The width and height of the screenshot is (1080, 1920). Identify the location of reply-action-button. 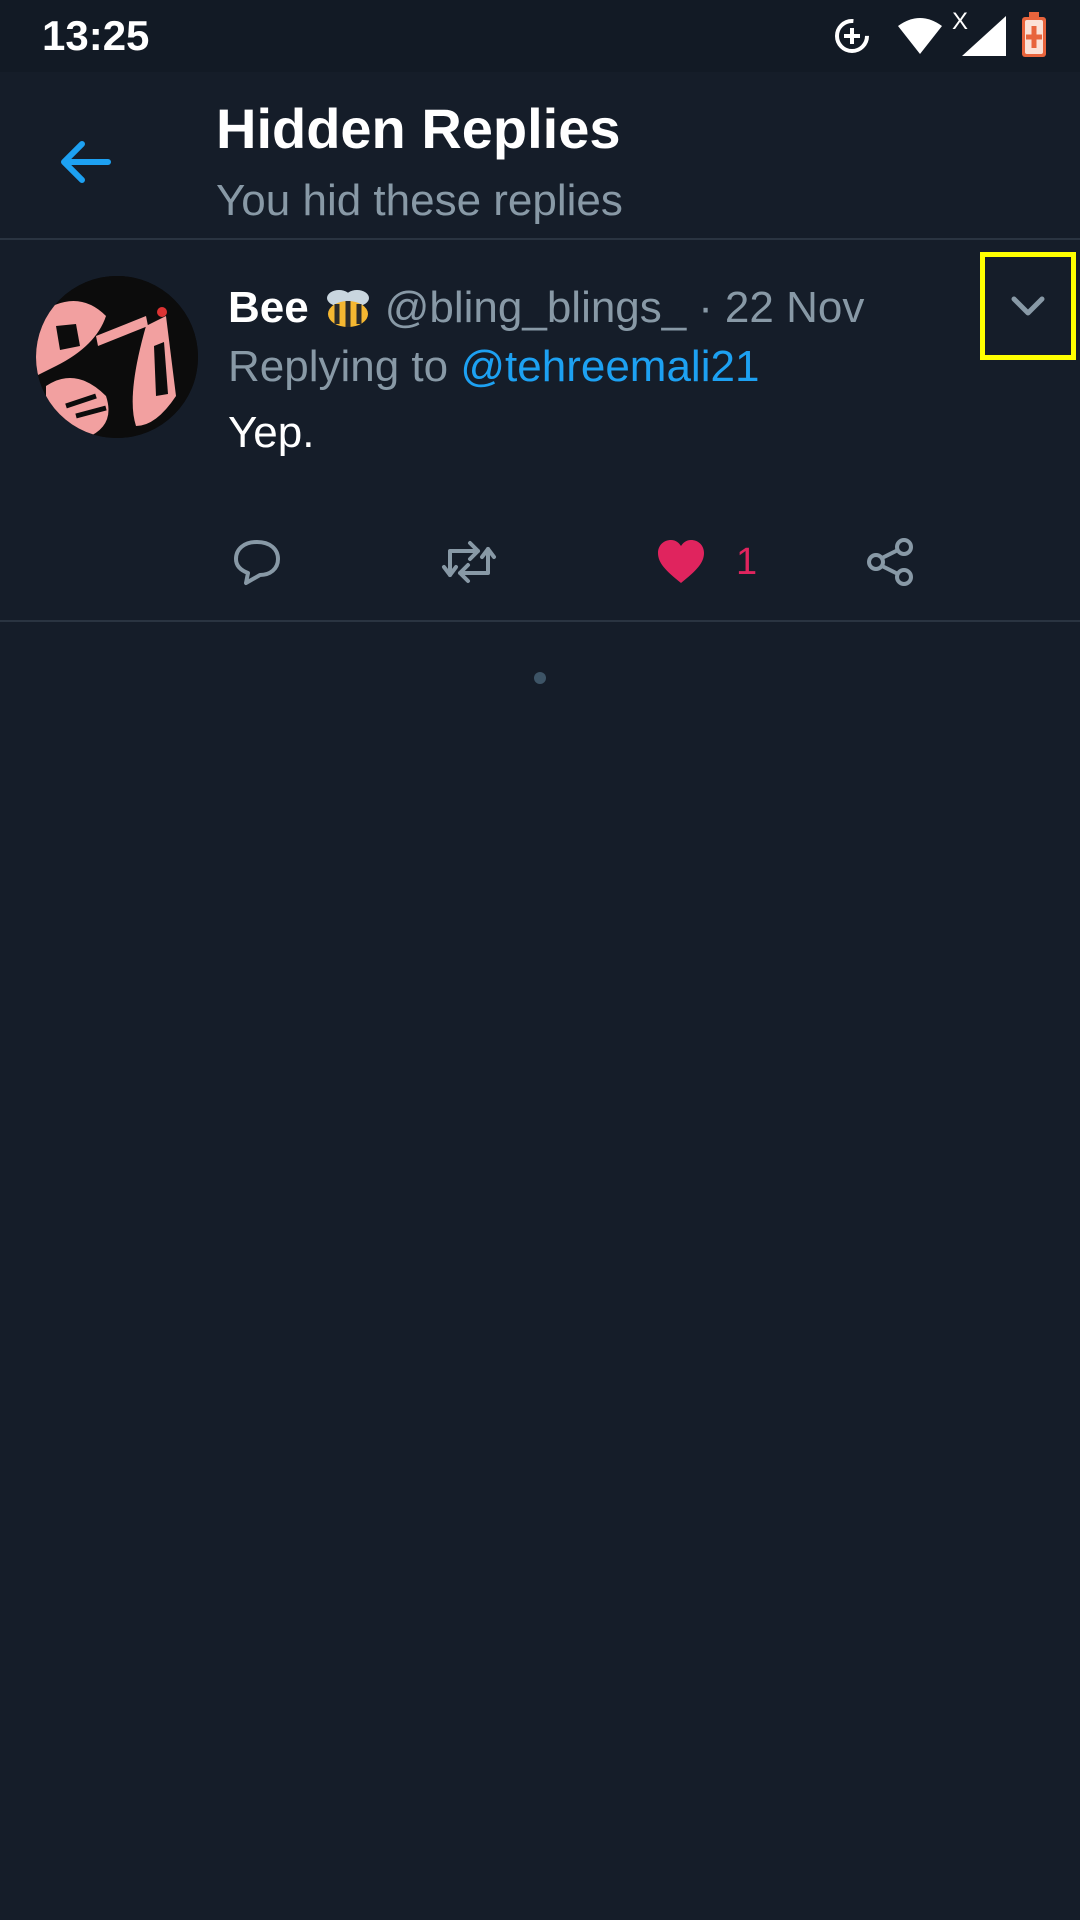
(257, 562).